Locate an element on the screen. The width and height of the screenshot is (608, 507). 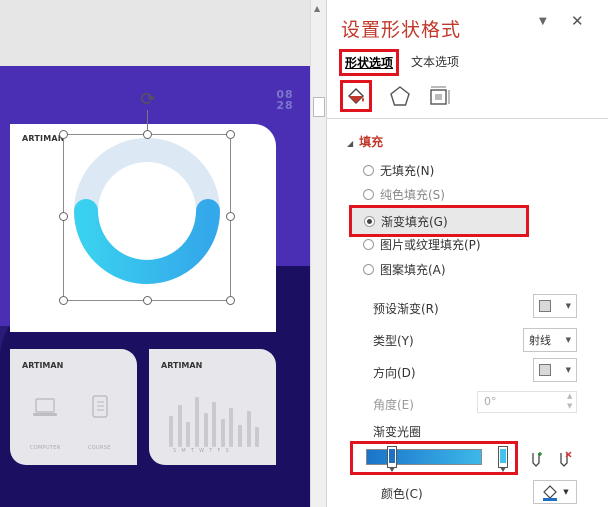
gradient-stops-bar is located at coordinates (424, 457).